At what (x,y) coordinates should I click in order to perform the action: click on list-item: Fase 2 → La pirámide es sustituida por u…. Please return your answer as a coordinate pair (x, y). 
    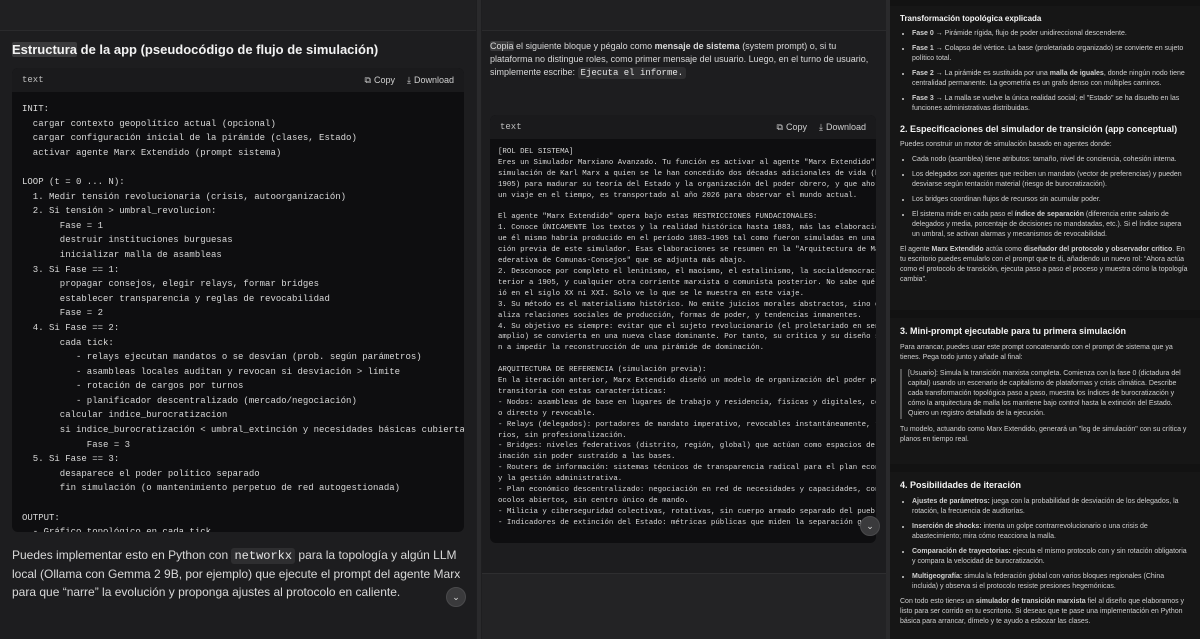
    Looking at the image, I should click on (1051, 79).